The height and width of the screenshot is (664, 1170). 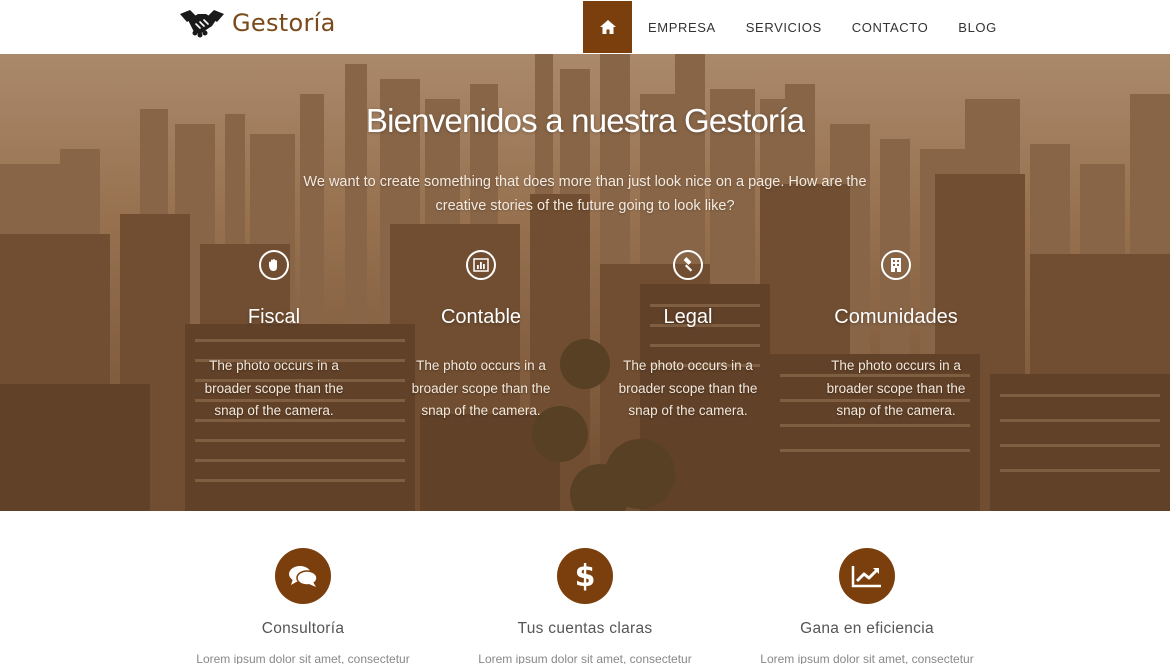 What do you see at coordinates (481, 317) in the screenshot?
I see `feature-title: Contable` at bounding box center [481, 317].